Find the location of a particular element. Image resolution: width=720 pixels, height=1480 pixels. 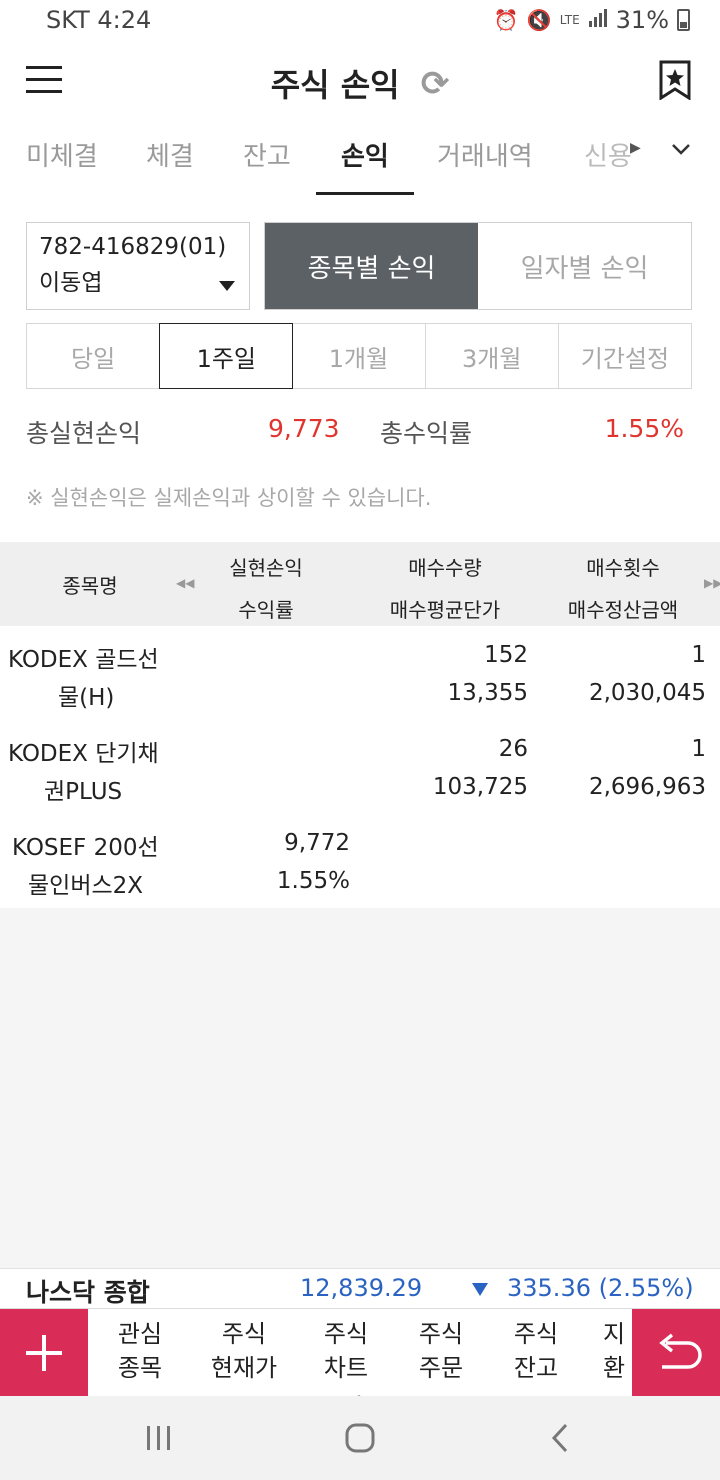

mode-toggle: 종목별 손익 일자별 손익 is located at coordinates (478, 266).